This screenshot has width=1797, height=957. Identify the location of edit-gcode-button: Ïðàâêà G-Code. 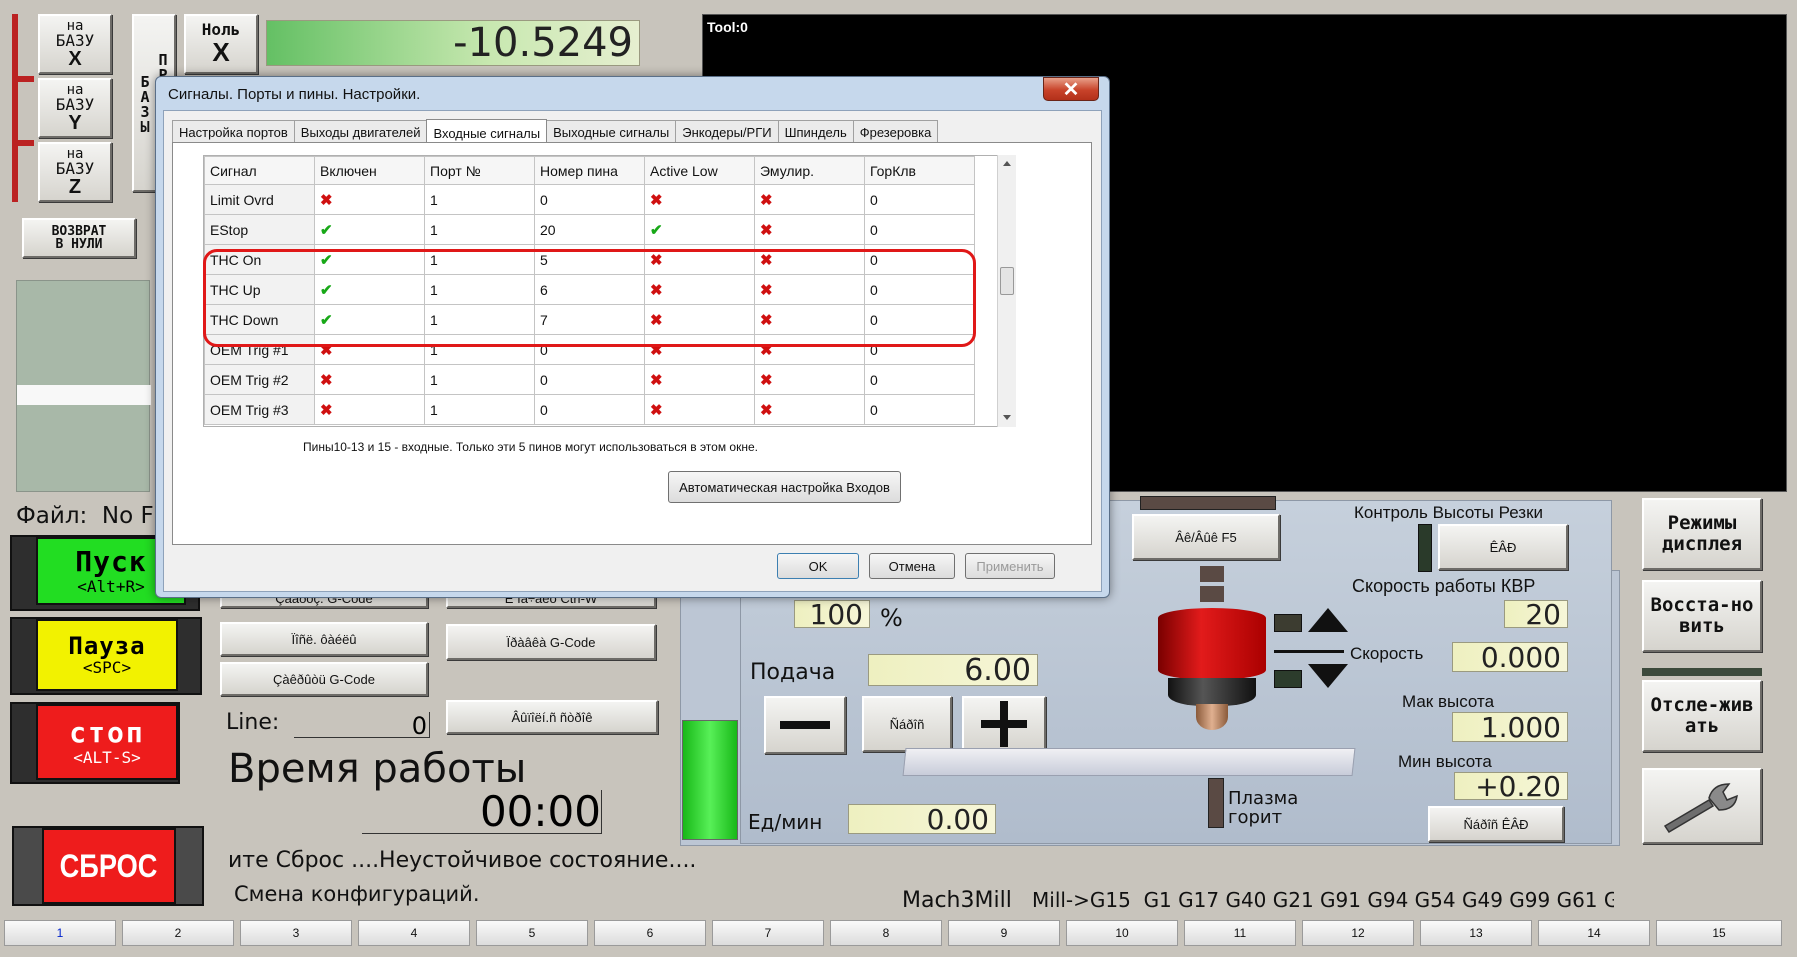
(551, 642).